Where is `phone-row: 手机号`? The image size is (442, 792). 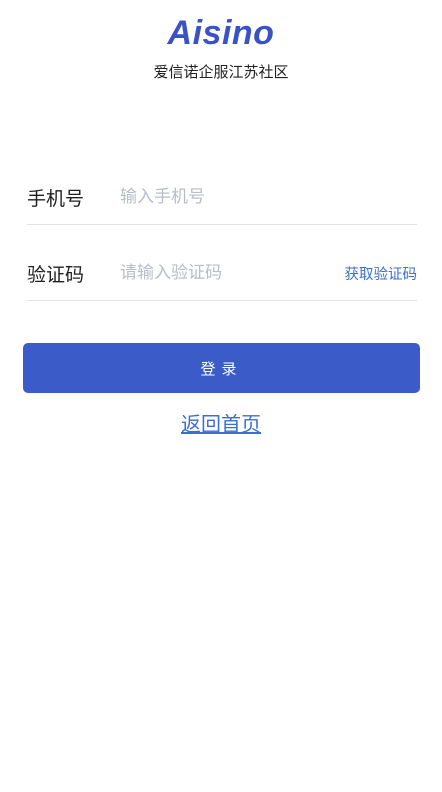 phone-row: 手机号 is located at coordinates (222, 197).